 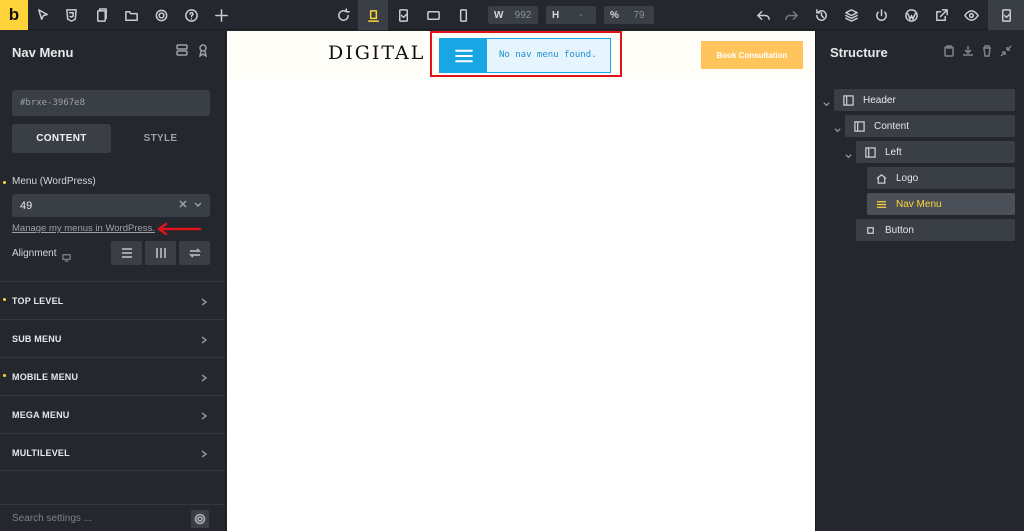 I want to click on section-top-level: TOP LEVEL, so click(x=112, y=300).